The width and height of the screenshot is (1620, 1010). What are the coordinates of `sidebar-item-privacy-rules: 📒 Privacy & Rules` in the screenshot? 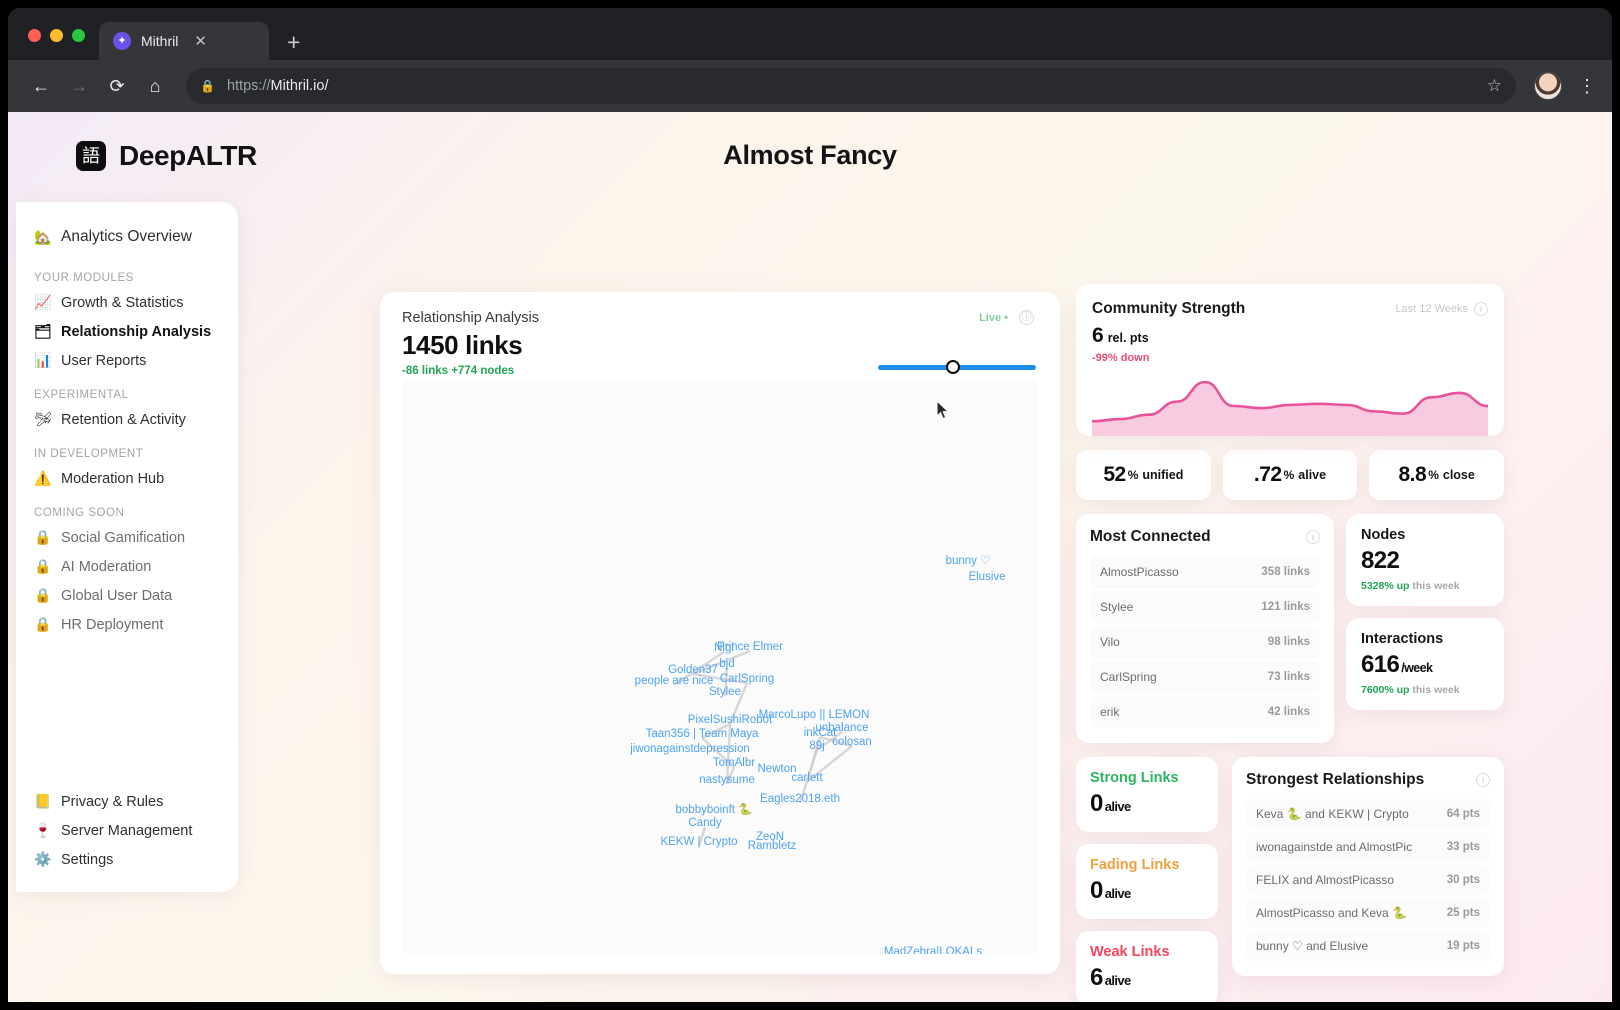 It's located at (127, 801).